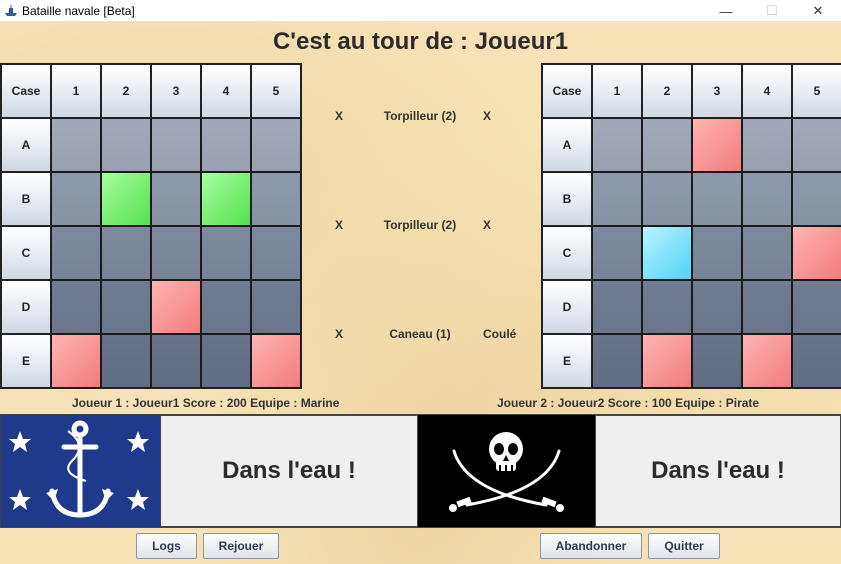 This screenshot has height=564, width=841. Describe the element at coordinates (818, 11) in the screenshot. I see `close-button: ✕` at that location.